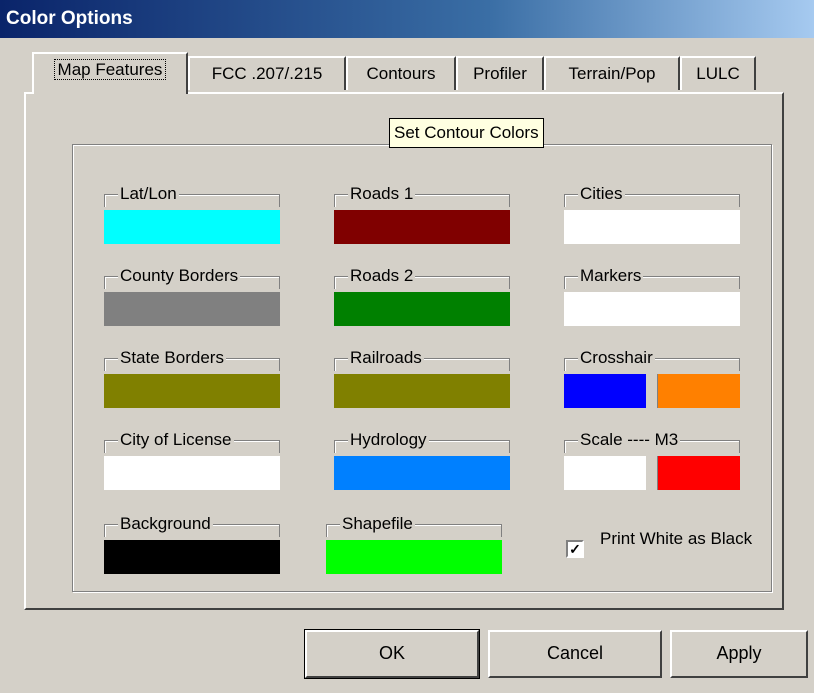  What do you see at coordinates (382, 194) in the screenshot?
I see `roads1-label: Roads 1` at bounding box center [382, 194].